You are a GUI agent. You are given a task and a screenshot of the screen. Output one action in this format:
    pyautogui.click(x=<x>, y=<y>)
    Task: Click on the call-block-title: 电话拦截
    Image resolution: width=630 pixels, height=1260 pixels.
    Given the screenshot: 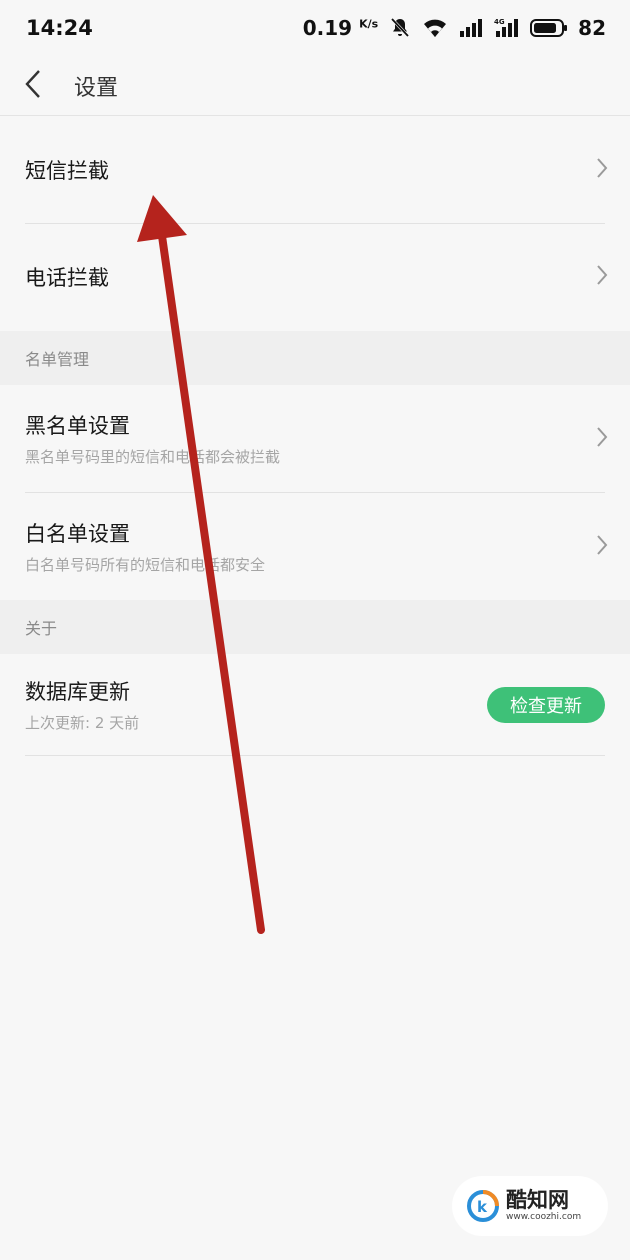 What is the action you would take?
    pyautogui.click(x=67, y=278)
    